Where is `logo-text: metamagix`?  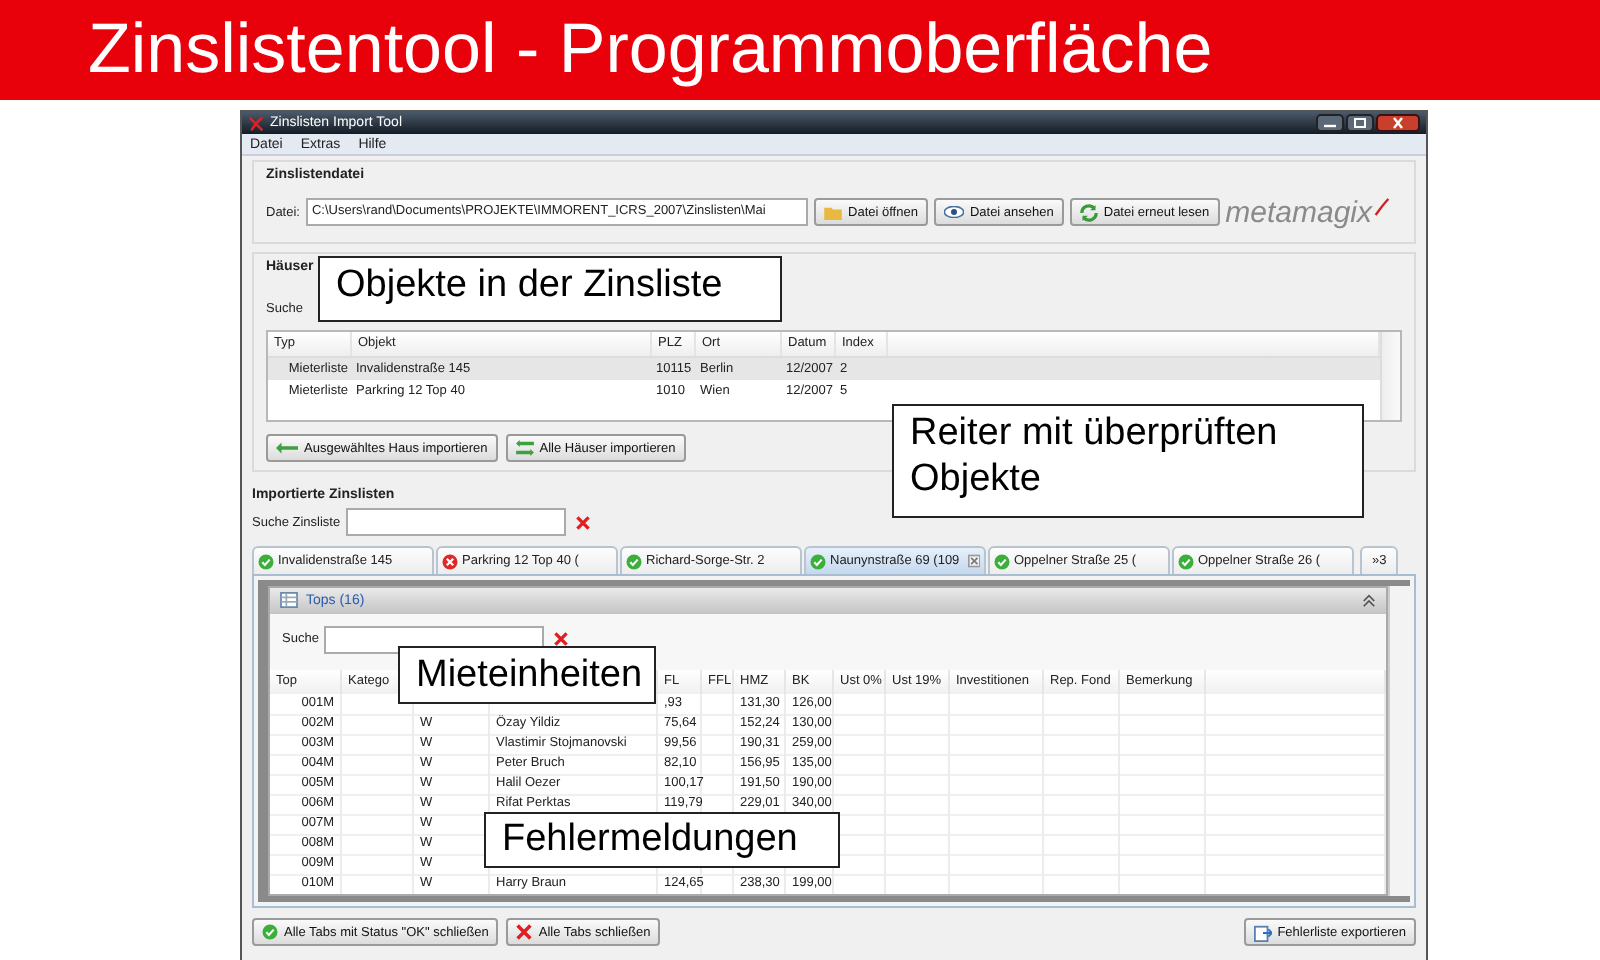 logo-text: metamagix is located at coordinates (1298, 212).